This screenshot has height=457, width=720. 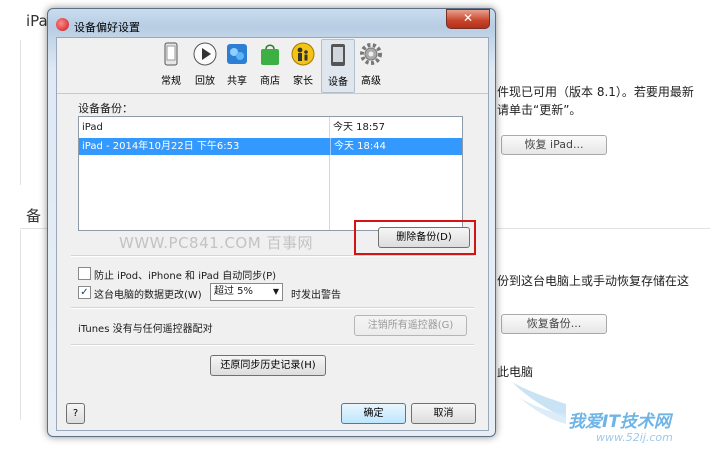 I want to click on tab-store-label: 商店, so click(x=270, y=81).